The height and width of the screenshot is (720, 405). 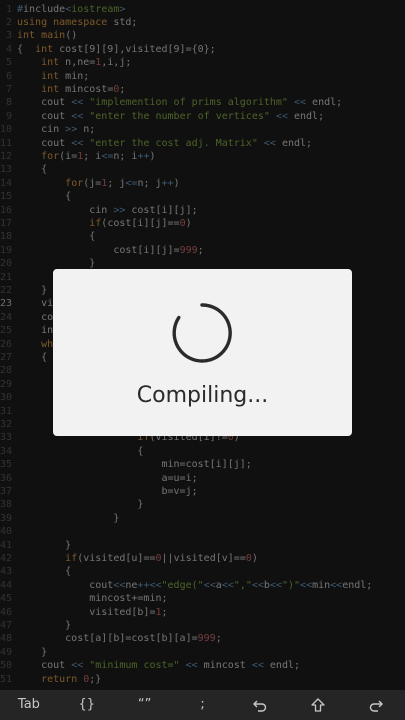 I want to click on undo-button, so click(x=260, y=705).